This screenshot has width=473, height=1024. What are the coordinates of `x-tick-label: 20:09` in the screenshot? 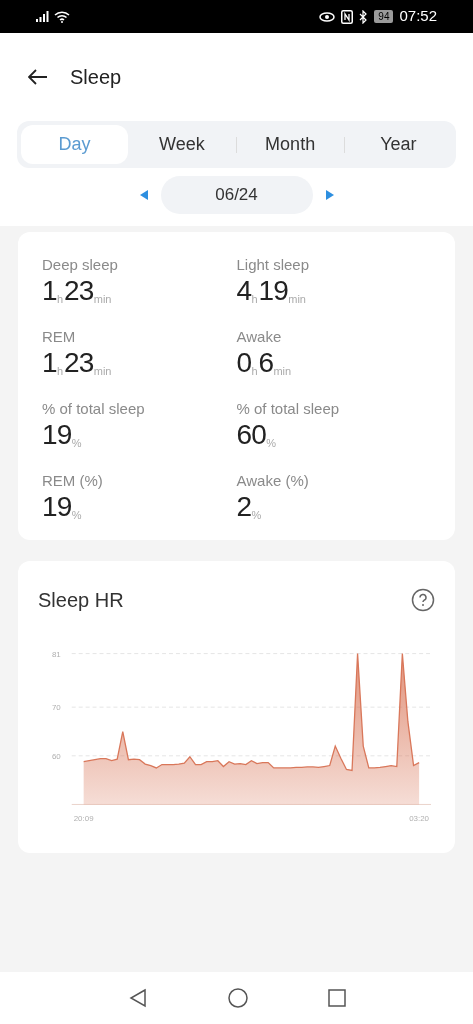 It's located at (83, 819).